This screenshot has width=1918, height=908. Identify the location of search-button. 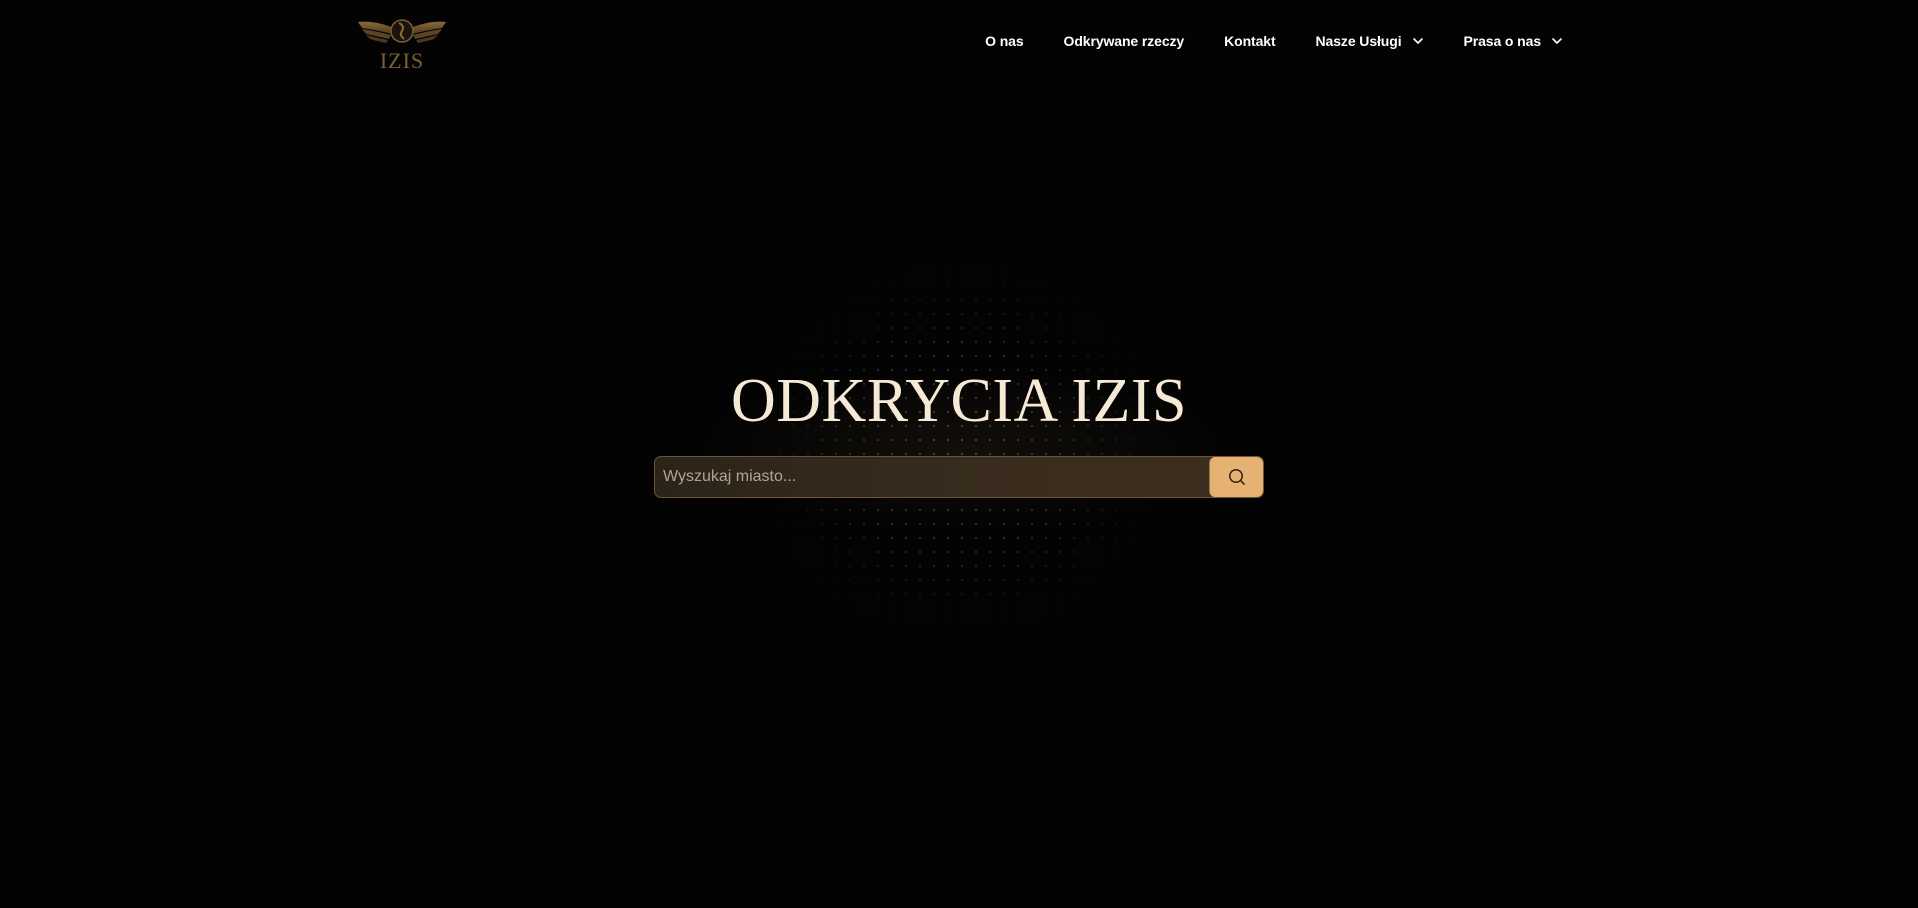
(1236, 477).